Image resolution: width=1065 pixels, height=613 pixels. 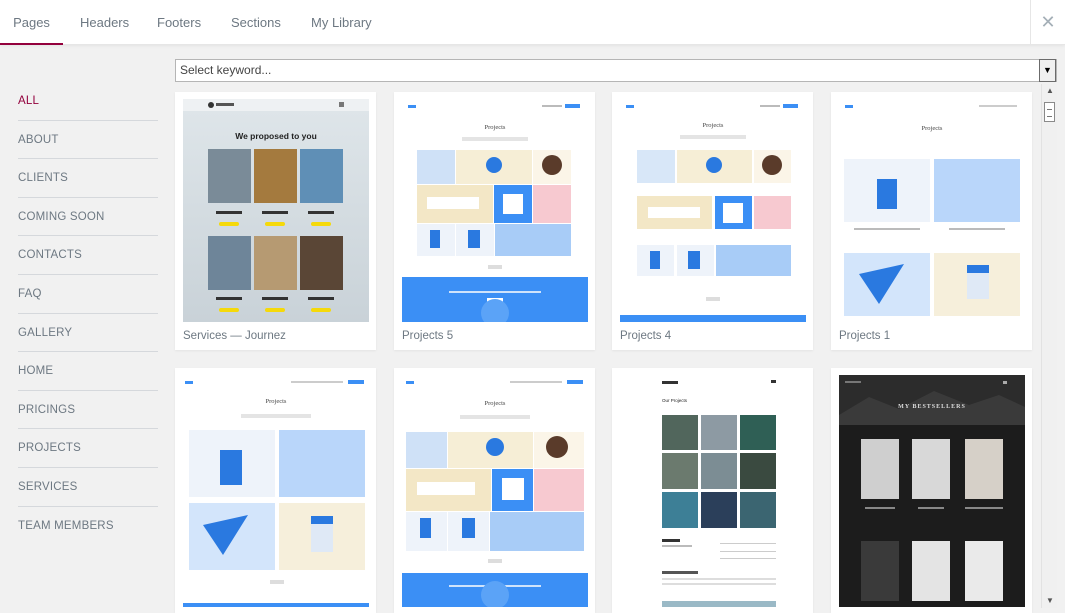 I want to click on template-preview: MY BESTSELLERS, so click(x=932, y=491).